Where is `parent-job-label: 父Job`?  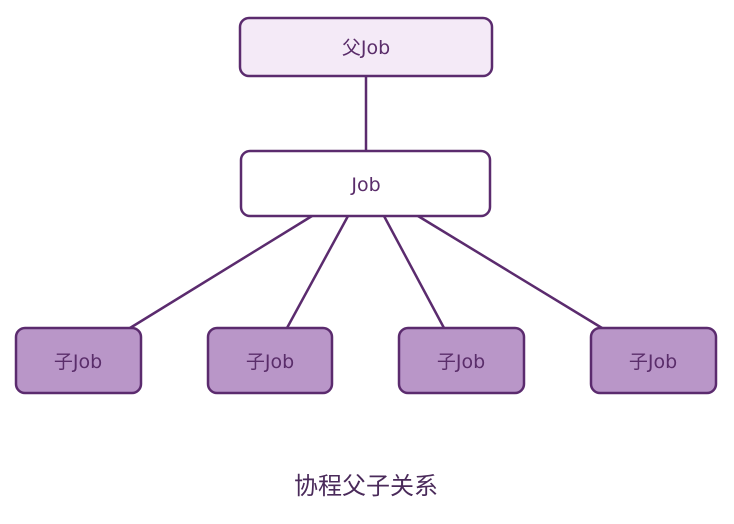
parent-job-label: 父Job is located at coordinates (366, 48).